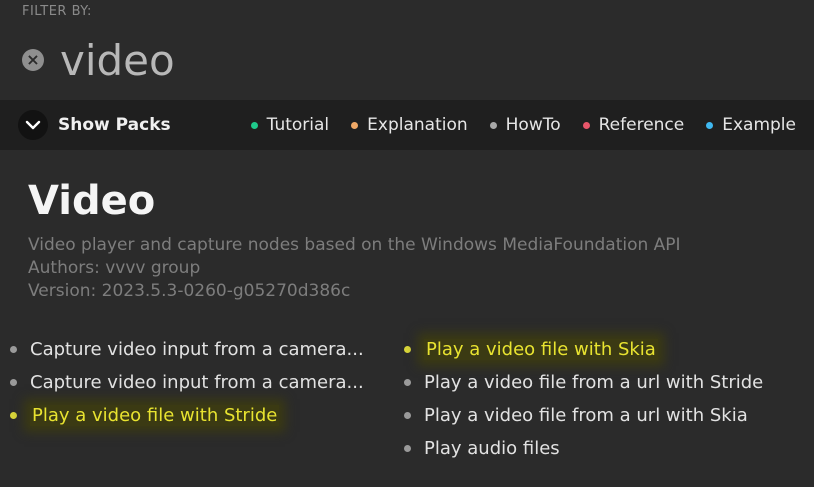  I want to click on help-item: Play a video file from a url with Stride, so click(583, 382).